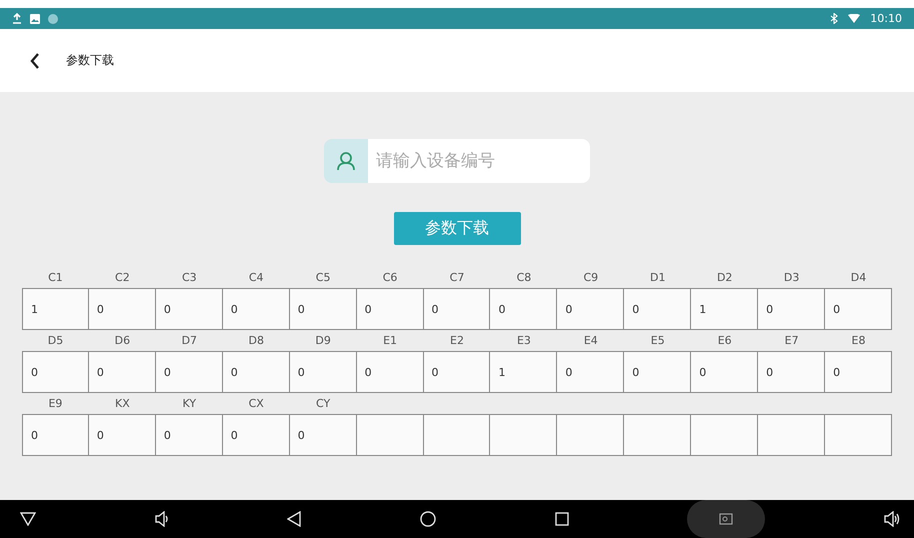 Image resolution: width=914 pixels, height=538 pixels. Describe the element at coordinates (122, 340) in the screenshot. I see `param-label: D6` at that location.